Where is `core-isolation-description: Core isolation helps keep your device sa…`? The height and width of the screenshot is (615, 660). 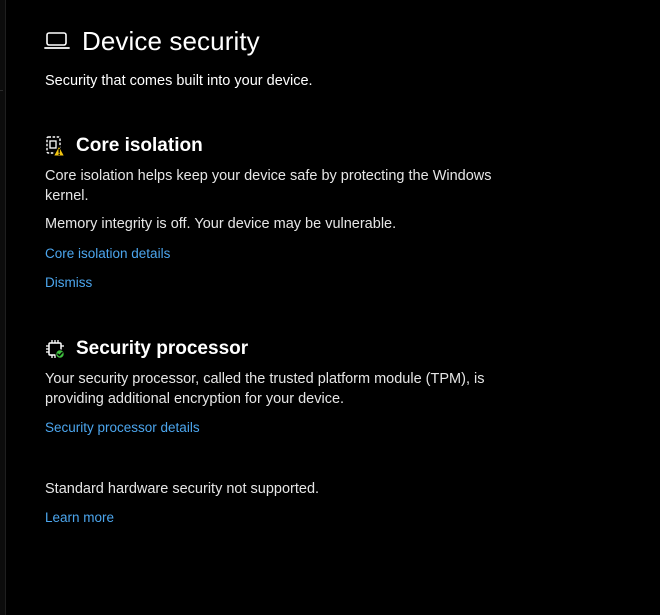
core-isolation-description: Core isolation helps keep your device sa… is located at coordinates (268, 186).